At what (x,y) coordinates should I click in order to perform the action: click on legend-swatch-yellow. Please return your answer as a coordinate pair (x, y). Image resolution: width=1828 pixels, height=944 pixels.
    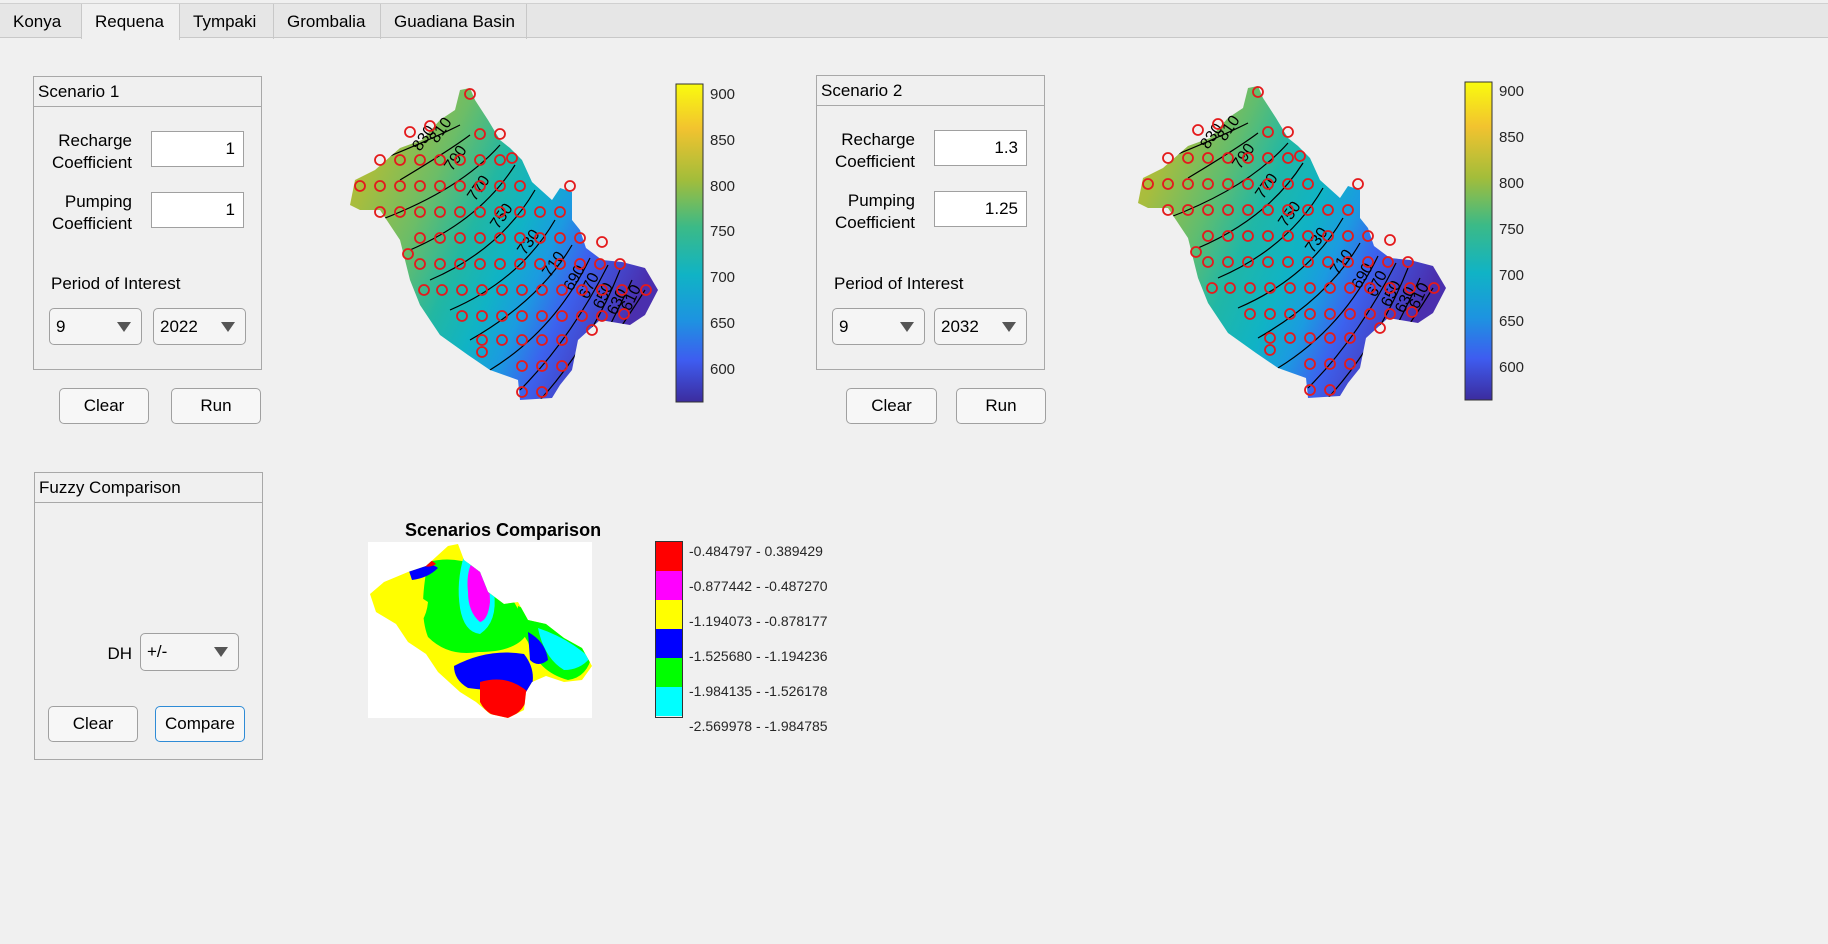
    Looking at the image, I should click on (669, 614).